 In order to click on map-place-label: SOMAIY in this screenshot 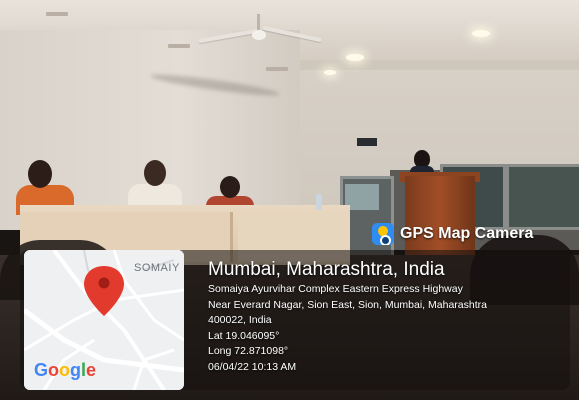, I will do `click(157, 268)`.